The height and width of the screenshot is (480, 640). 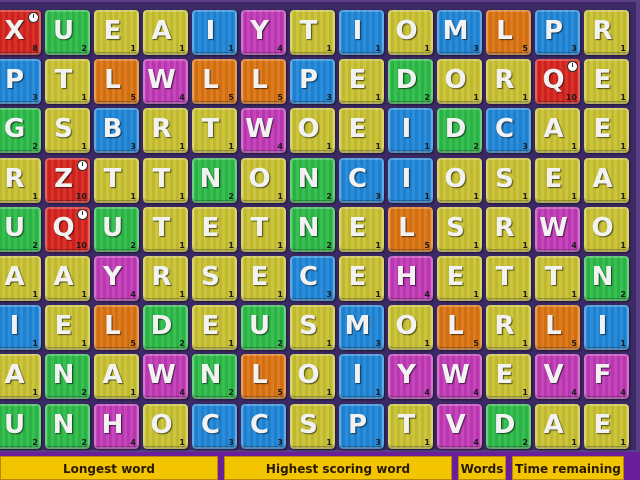 I want to click on letter-tile: F4, so click(x=606, y=377).